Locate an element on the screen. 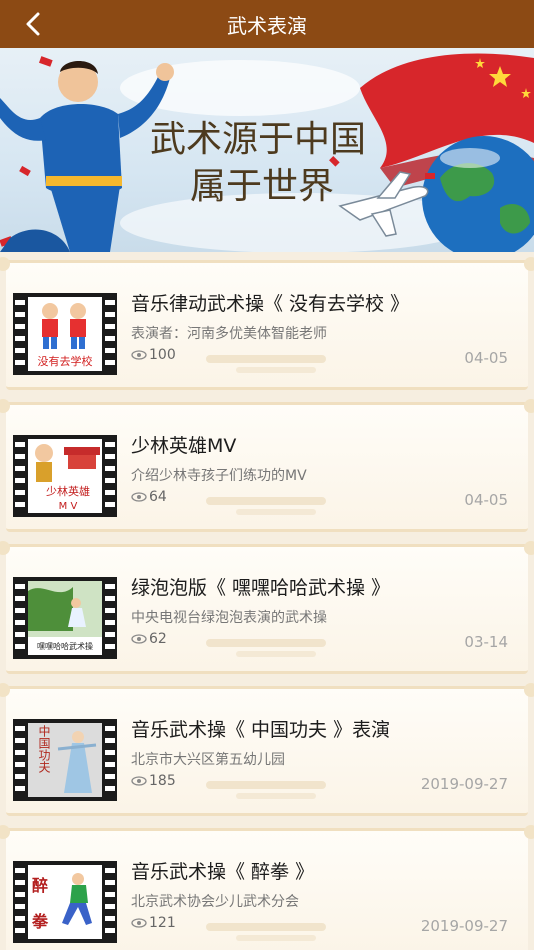 The width and height of the screenshot is (534, 950). thumbnail-caption: 少林英雄 is located at coordinates (68, 491).